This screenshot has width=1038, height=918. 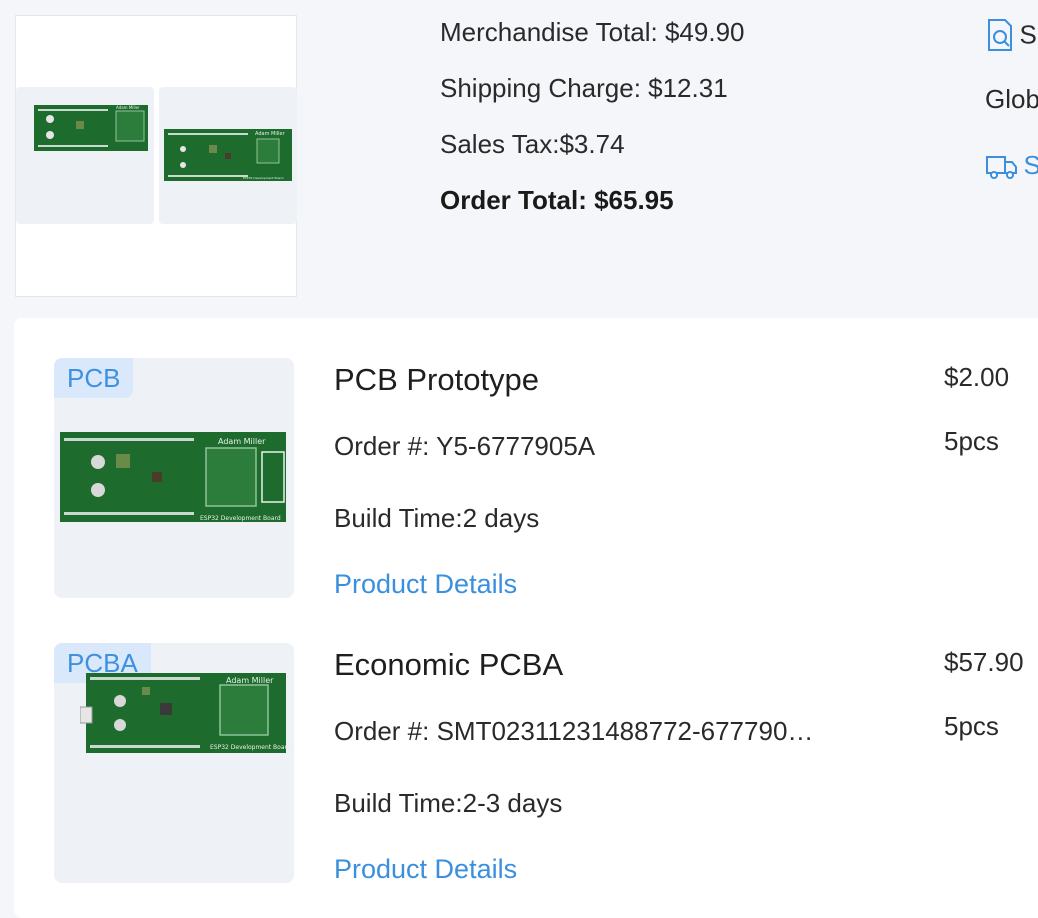 I want to click on pcb-board-image: Adam Miller, so click(x=91, y=128).